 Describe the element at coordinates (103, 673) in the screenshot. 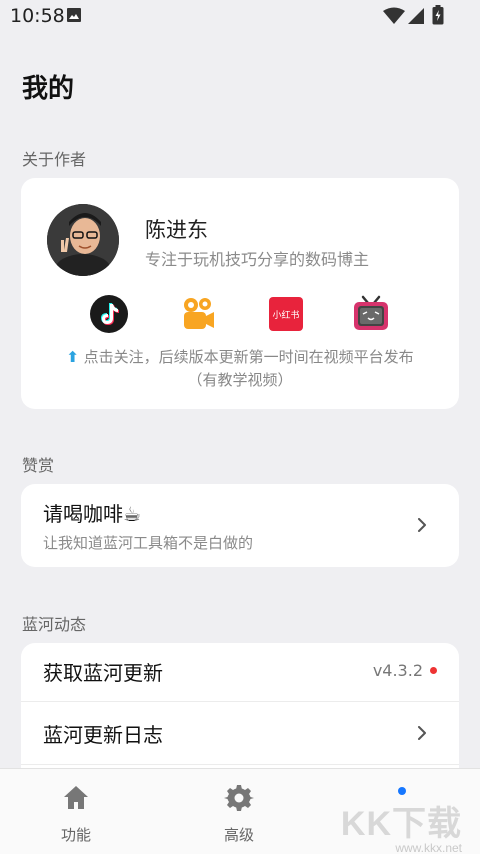

I see `get-update-label: 获取蓝河更新` at that location.